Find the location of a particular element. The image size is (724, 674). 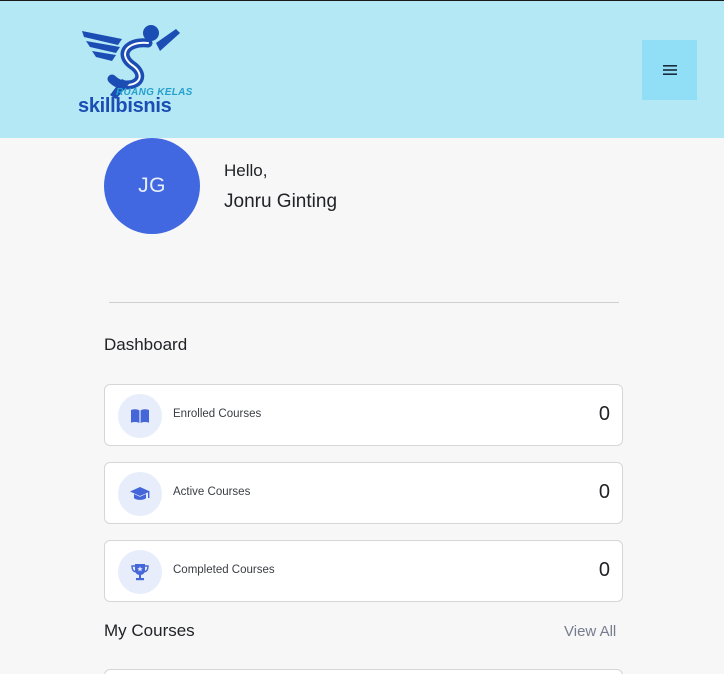

stat-label: Active Courses is located at coordinates (212, 492).